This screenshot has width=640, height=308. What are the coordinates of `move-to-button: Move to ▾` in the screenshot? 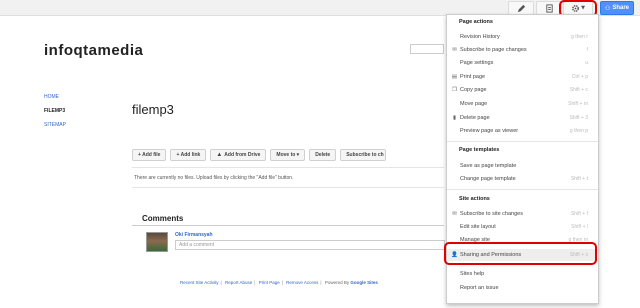 It's located at (288, 155).